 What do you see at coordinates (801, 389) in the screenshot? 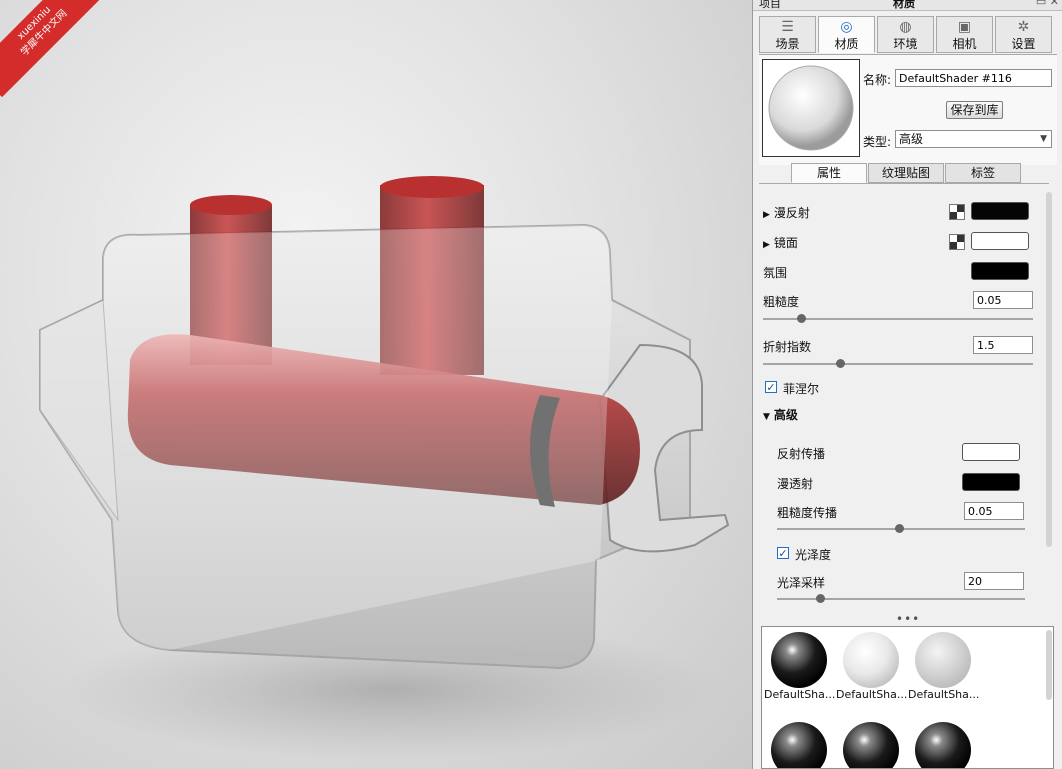
I see `fresnel-label: 菲涅尔` at bounding box center [801, 389].